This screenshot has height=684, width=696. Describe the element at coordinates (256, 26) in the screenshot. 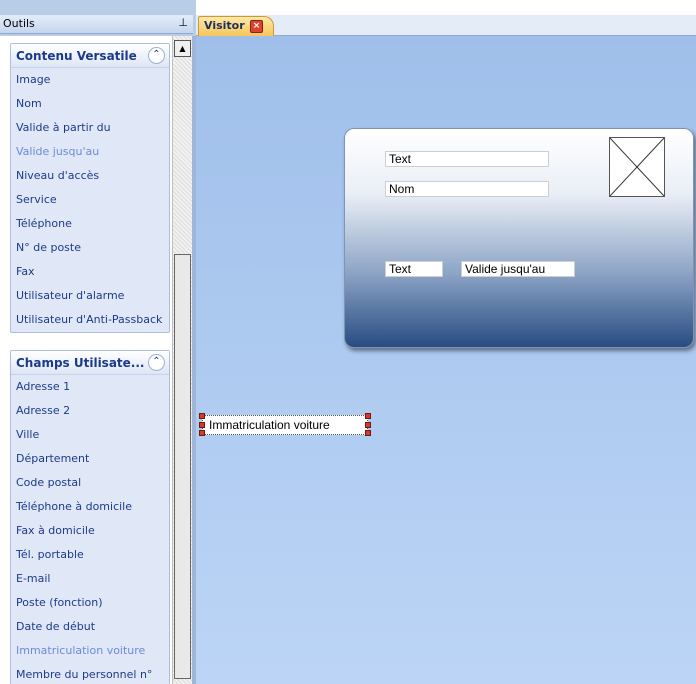

I see `close-icon: ×` at that location.